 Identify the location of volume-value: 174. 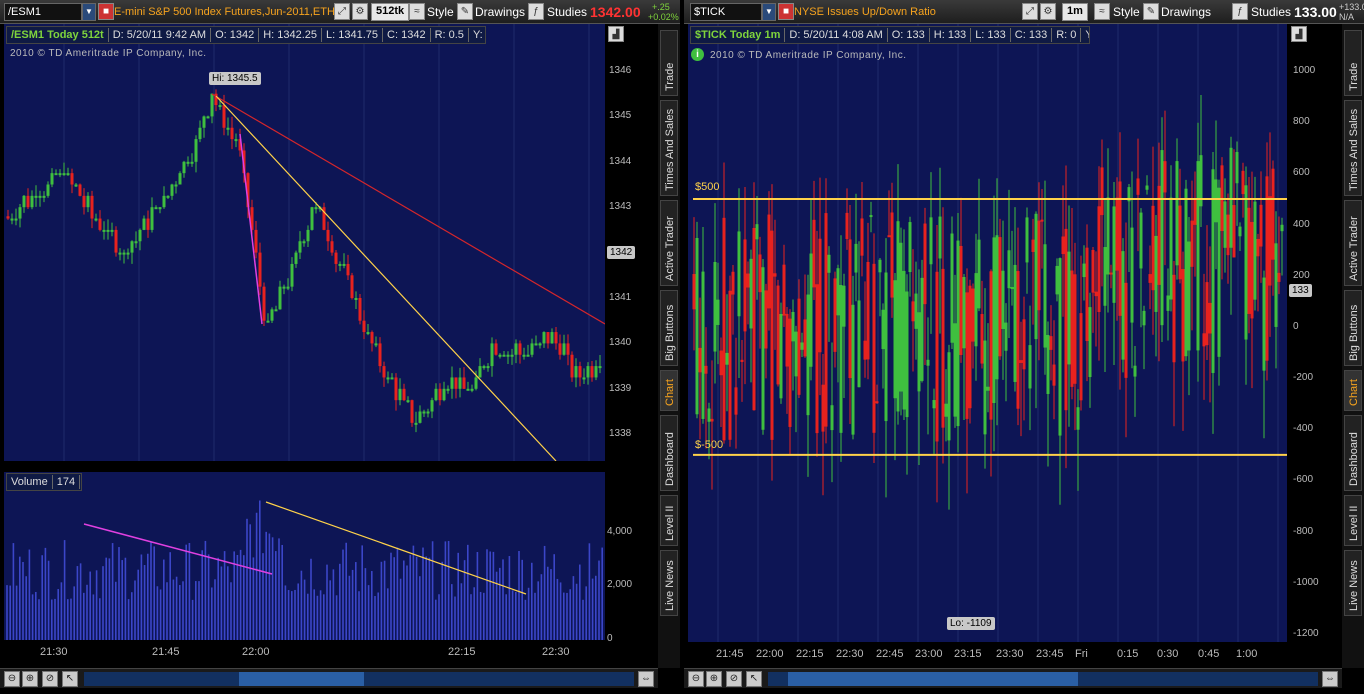
(67, 482).